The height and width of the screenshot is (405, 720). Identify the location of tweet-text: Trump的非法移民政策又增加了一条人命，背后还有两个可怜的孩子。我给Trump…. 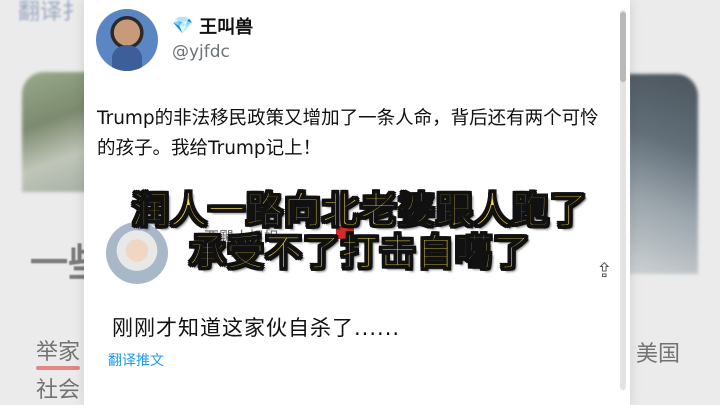
(348, 133).